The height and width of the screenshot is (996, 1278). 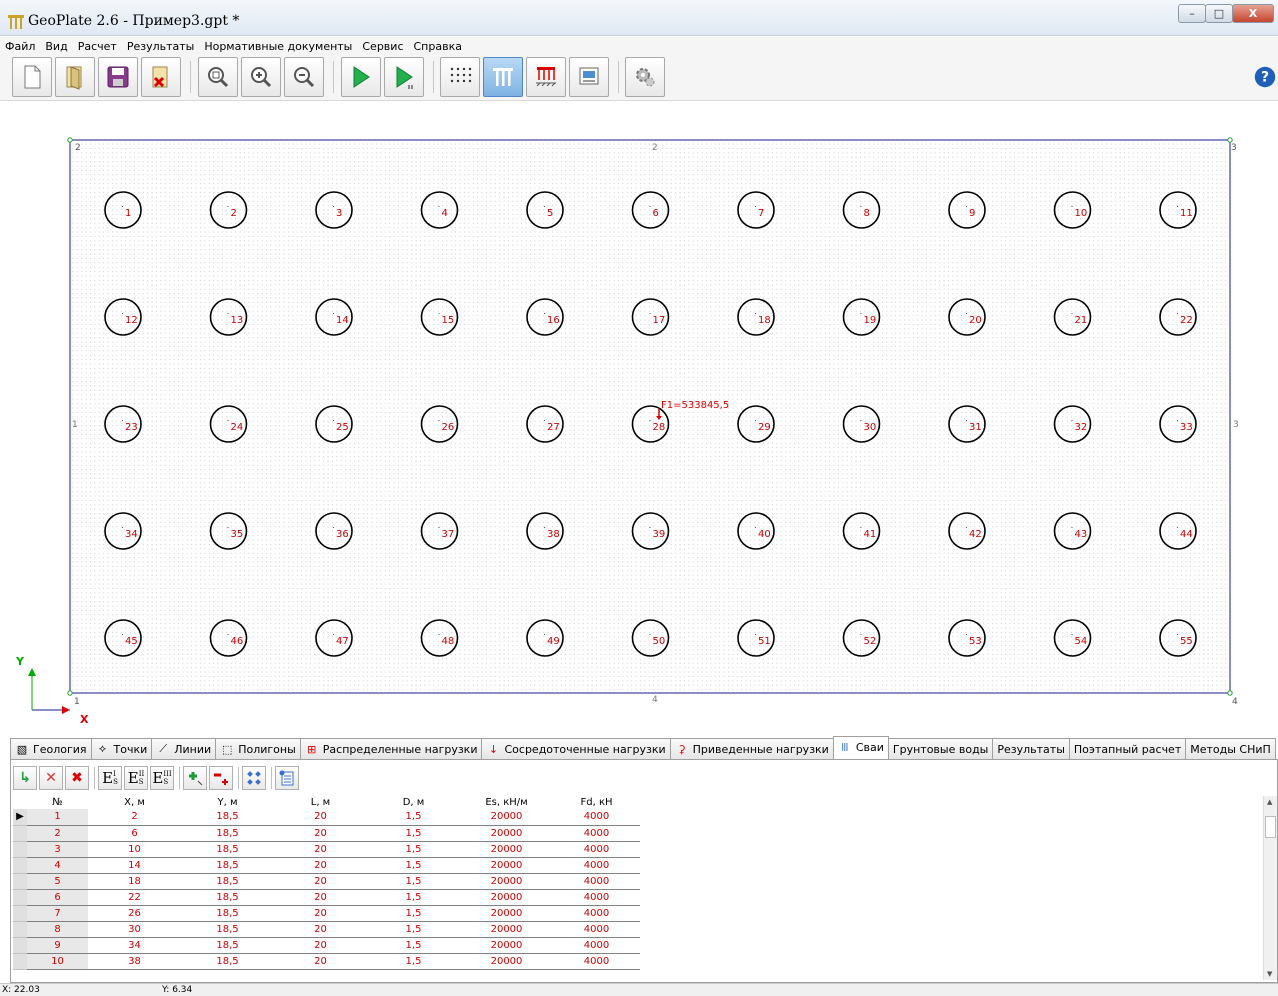 What do you see at coordinates (1253, 13) in the screenshot?
I see `close-button: X` at bounding box center [1253, 13].